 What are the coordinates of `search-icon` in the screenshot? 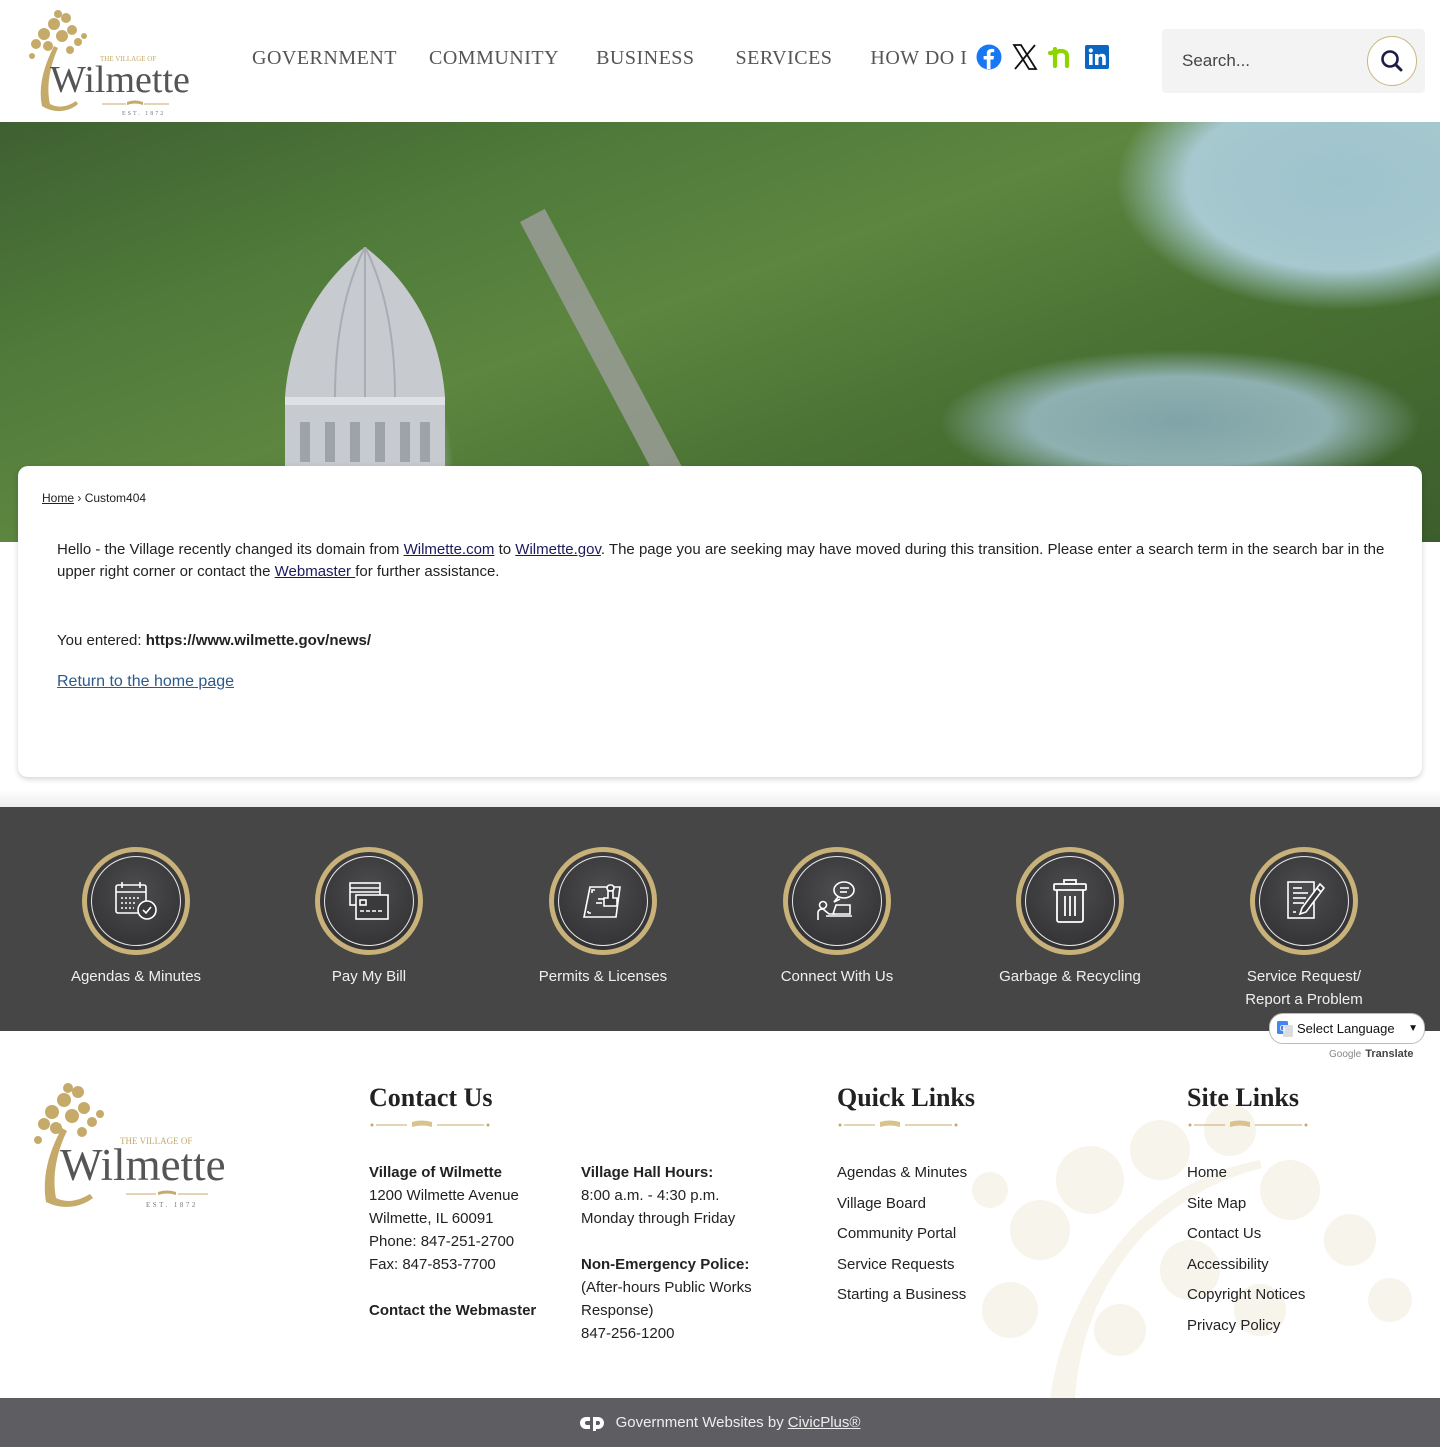 It's located at (1392, 61).